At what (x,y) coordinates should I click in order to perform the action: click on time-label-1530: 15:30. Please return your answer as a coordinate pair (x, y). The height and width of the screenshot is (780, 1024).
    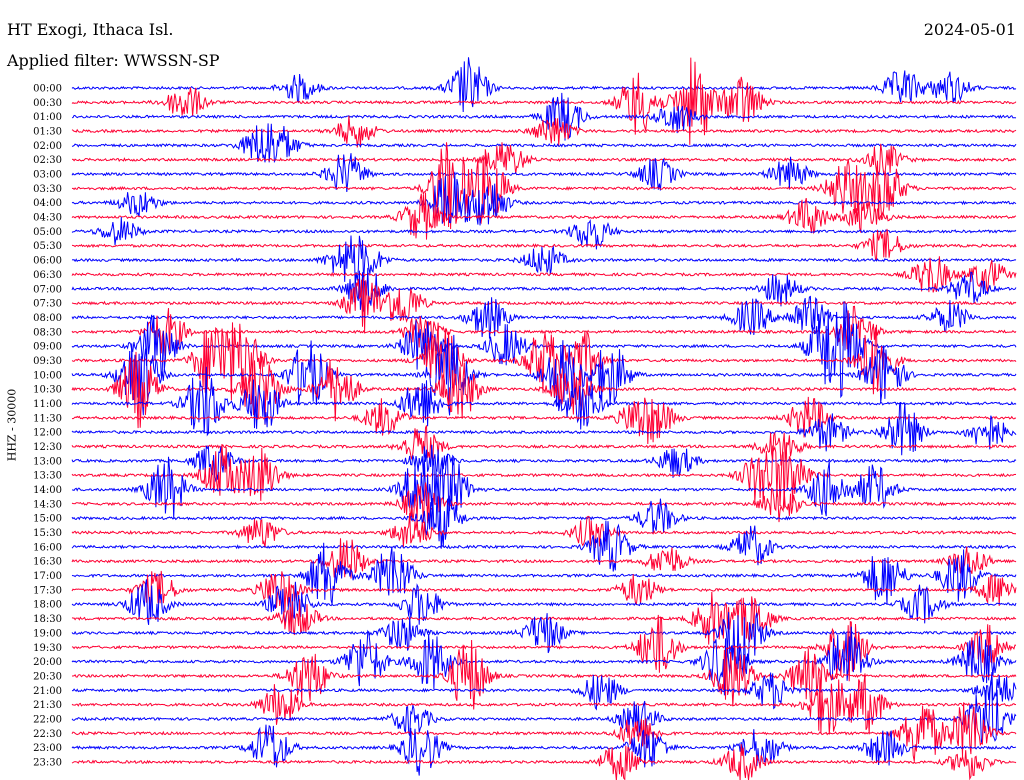
    Looking at the image, I should click on (47, 533).